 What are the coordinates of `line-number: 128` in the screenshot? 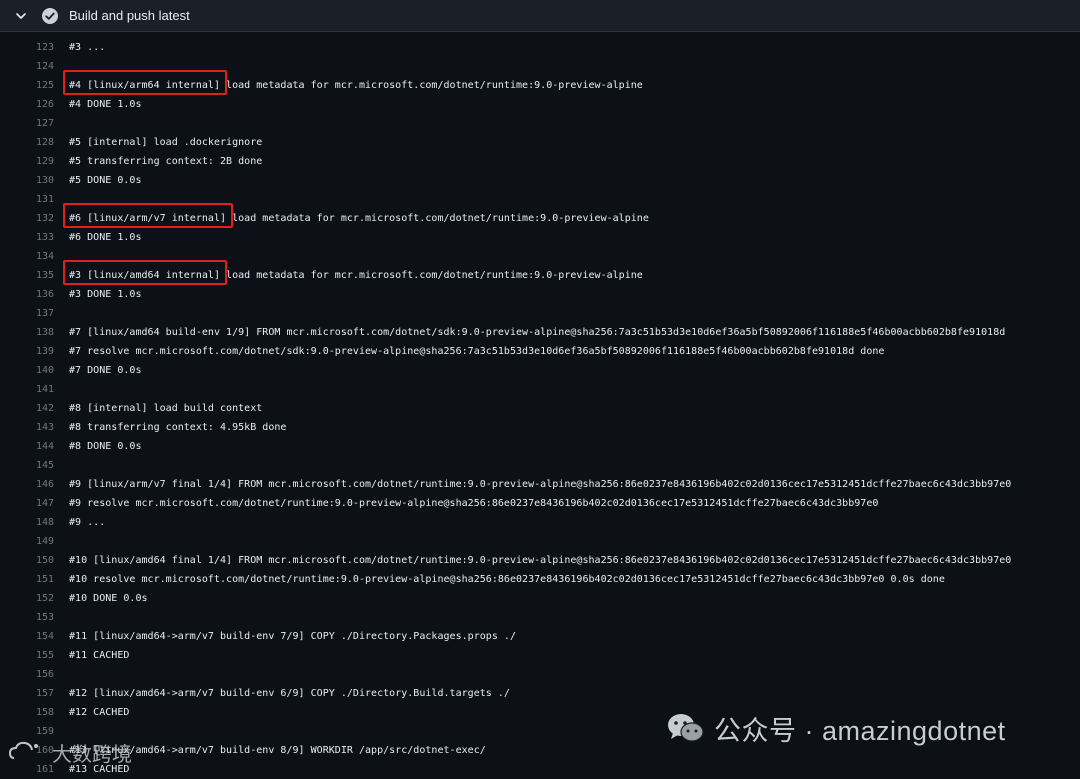 It's located at (44, 142).